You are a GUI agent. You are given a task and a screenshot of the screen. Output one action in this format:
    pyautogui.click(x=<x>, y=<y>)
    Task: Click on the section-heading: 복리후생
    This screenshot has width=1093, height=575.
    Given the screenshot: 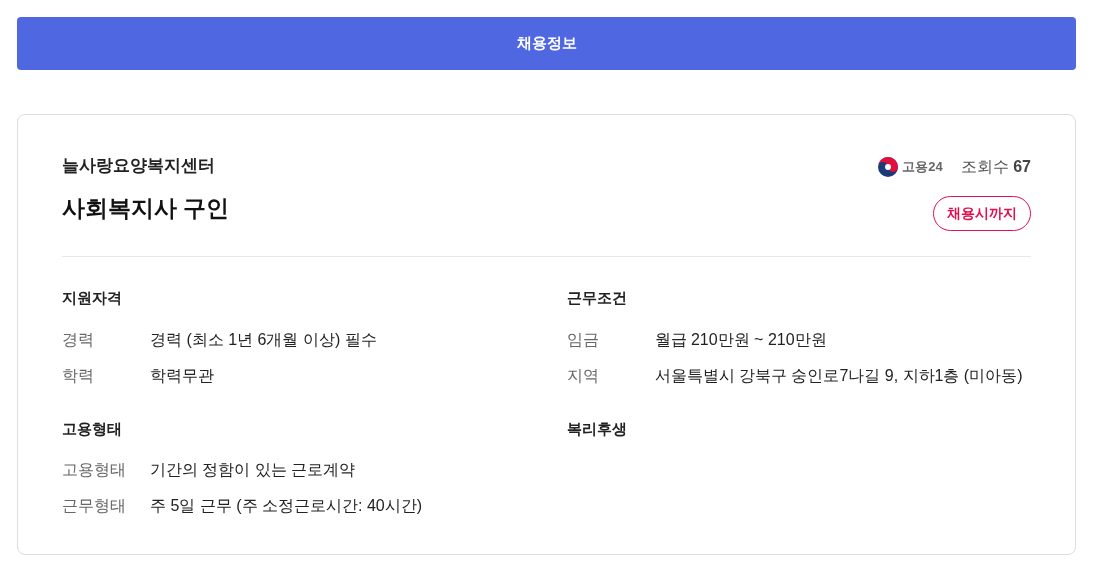 What is the action you would take?
    pyautogui.click(x=597, y=428)
    